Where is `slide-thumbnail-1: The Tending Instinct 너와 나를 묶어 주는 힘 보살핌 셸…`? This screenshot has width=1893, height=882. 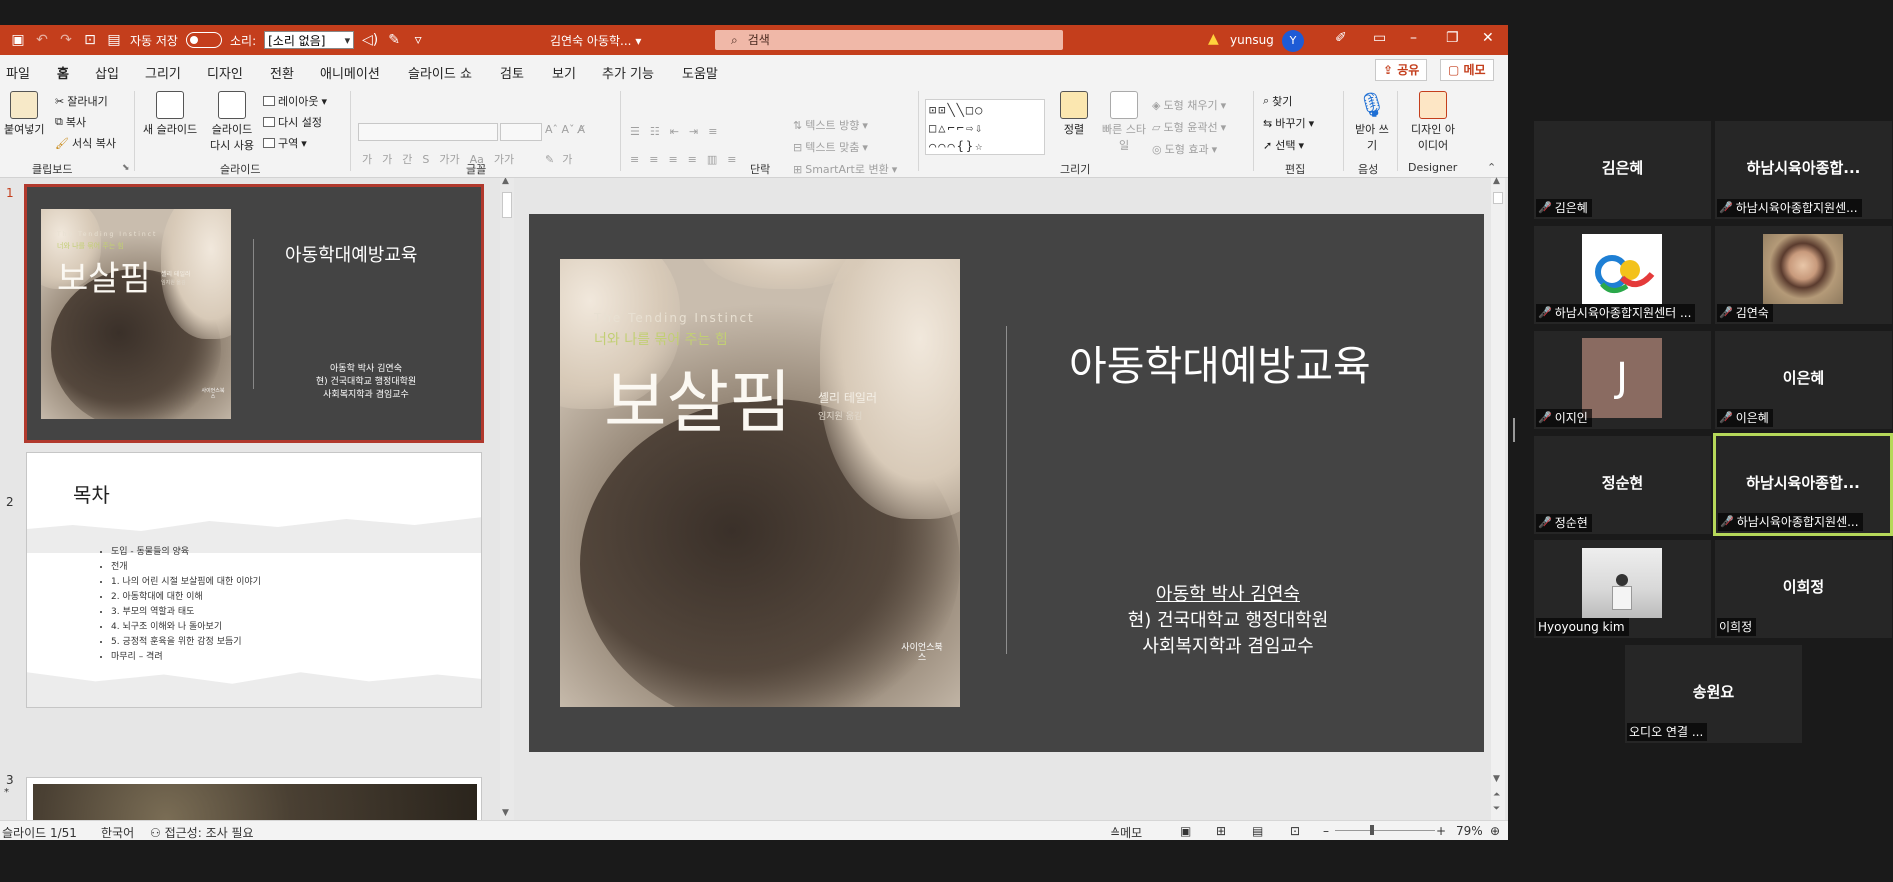
slide-thumbnail-1: The Tending Instinct 너와 나를 묶어 주는 힘 보살핌 셸… is located at coordinates (254, 313).